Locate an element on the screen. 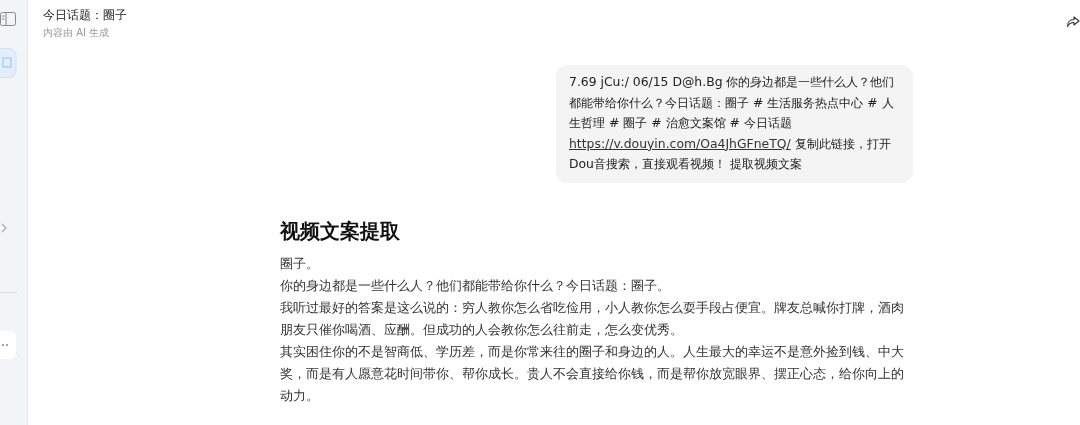 This screenshot has height=425, width=1080. ai-generated-note: 内容由 AI 生成 is located at coordinates (77, 33).